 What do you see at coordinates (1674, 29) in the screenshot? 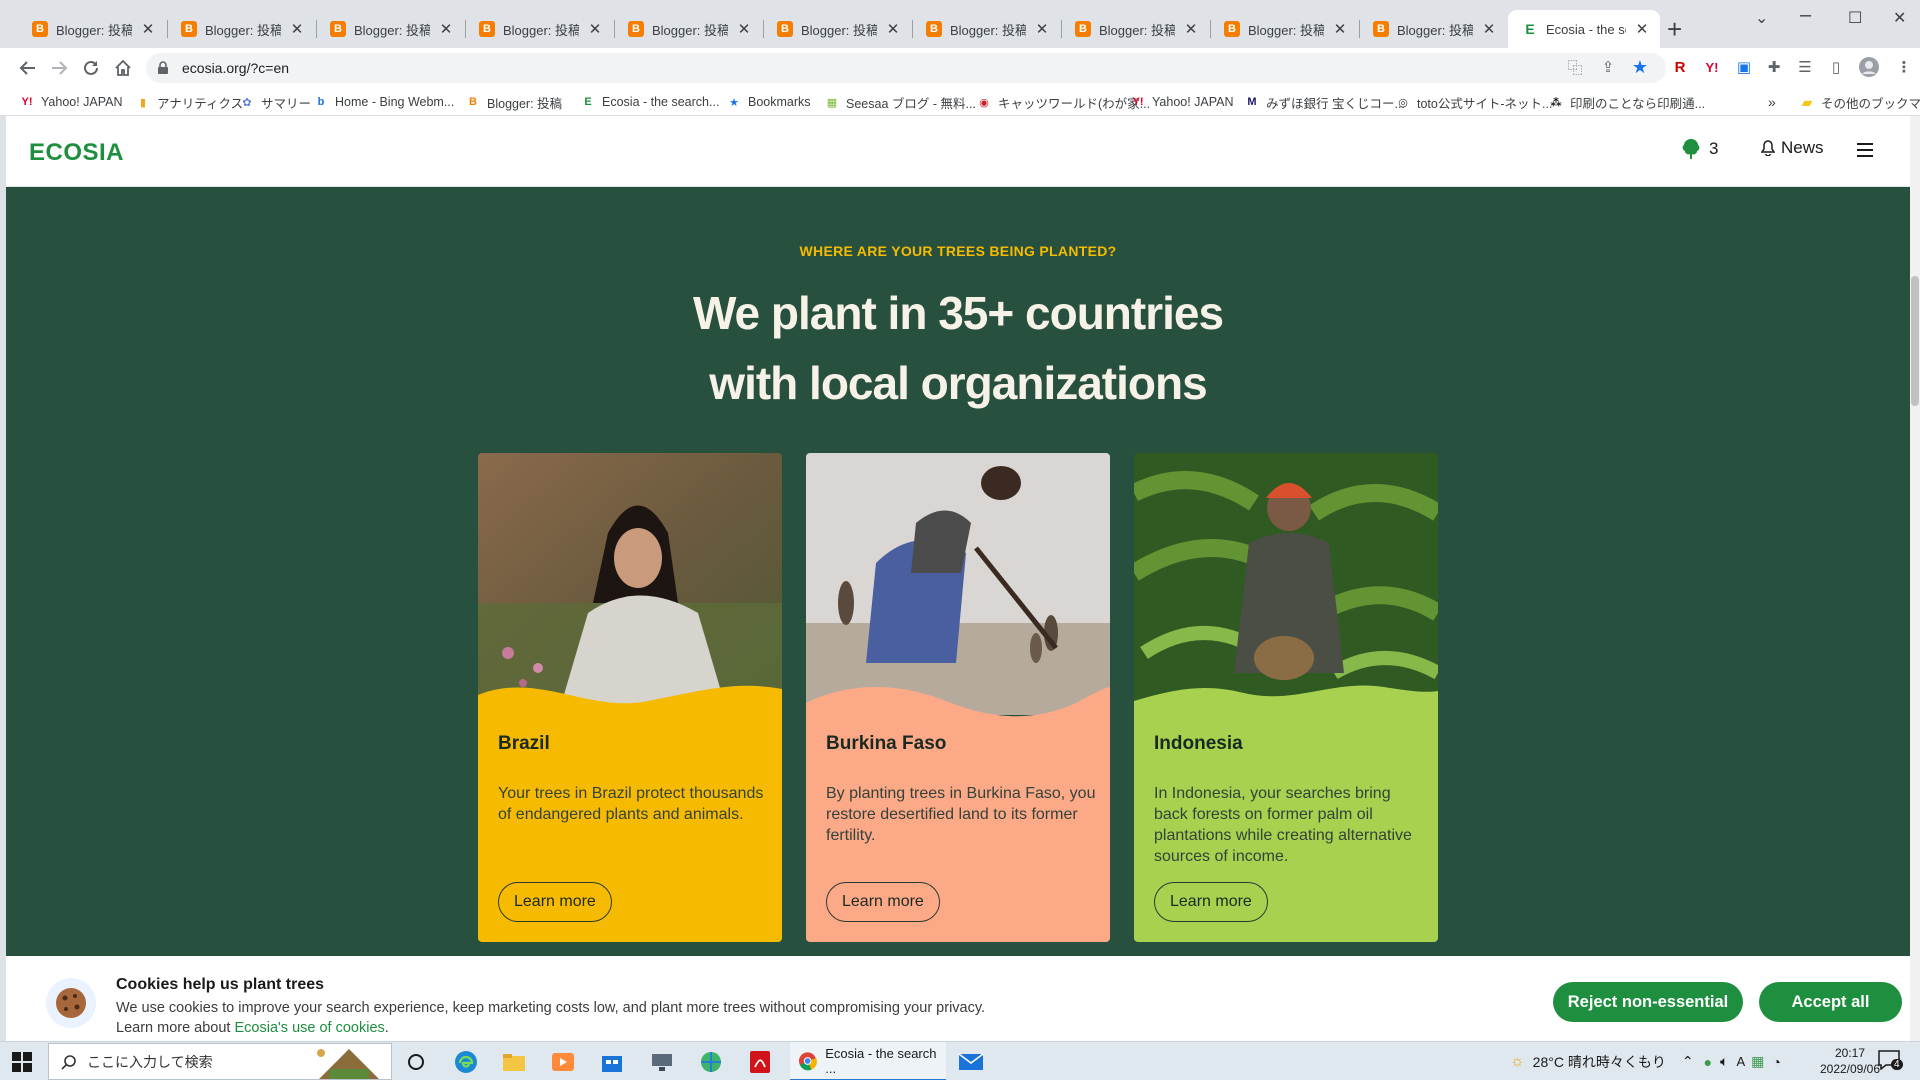
I see `new-tab-button: +` at bounding box center [1674, 29].